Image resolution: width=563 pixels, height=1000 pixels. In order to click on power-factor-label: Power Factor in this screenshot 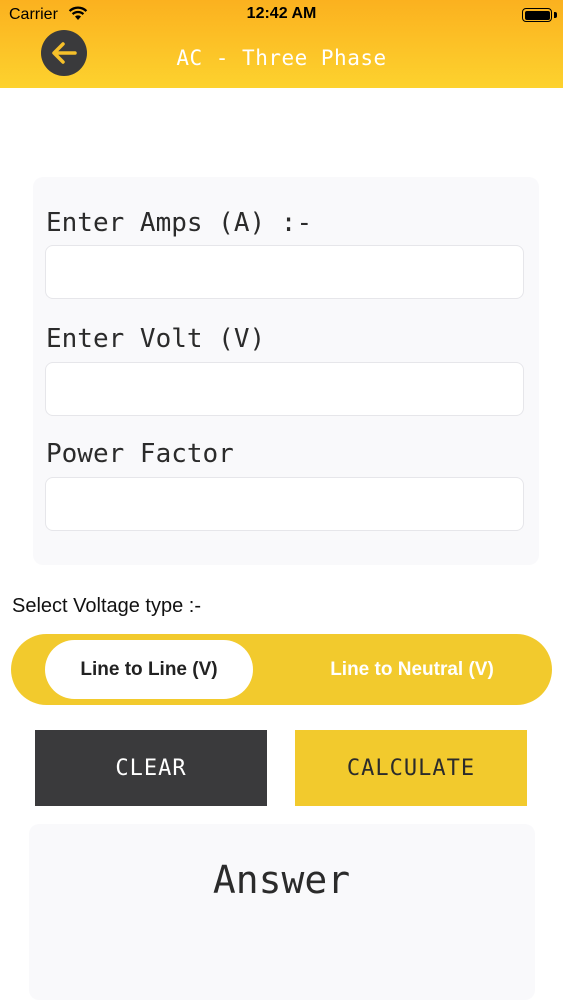, I will do `click(140, 454)`.